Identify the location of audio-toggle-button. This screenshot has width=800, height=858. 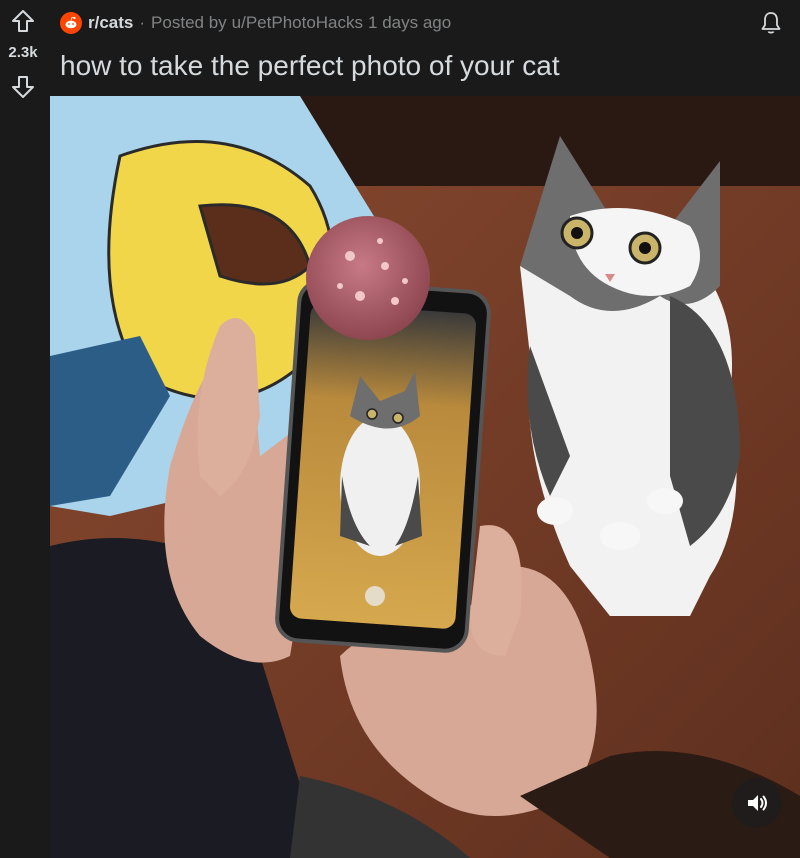
(757, 803).